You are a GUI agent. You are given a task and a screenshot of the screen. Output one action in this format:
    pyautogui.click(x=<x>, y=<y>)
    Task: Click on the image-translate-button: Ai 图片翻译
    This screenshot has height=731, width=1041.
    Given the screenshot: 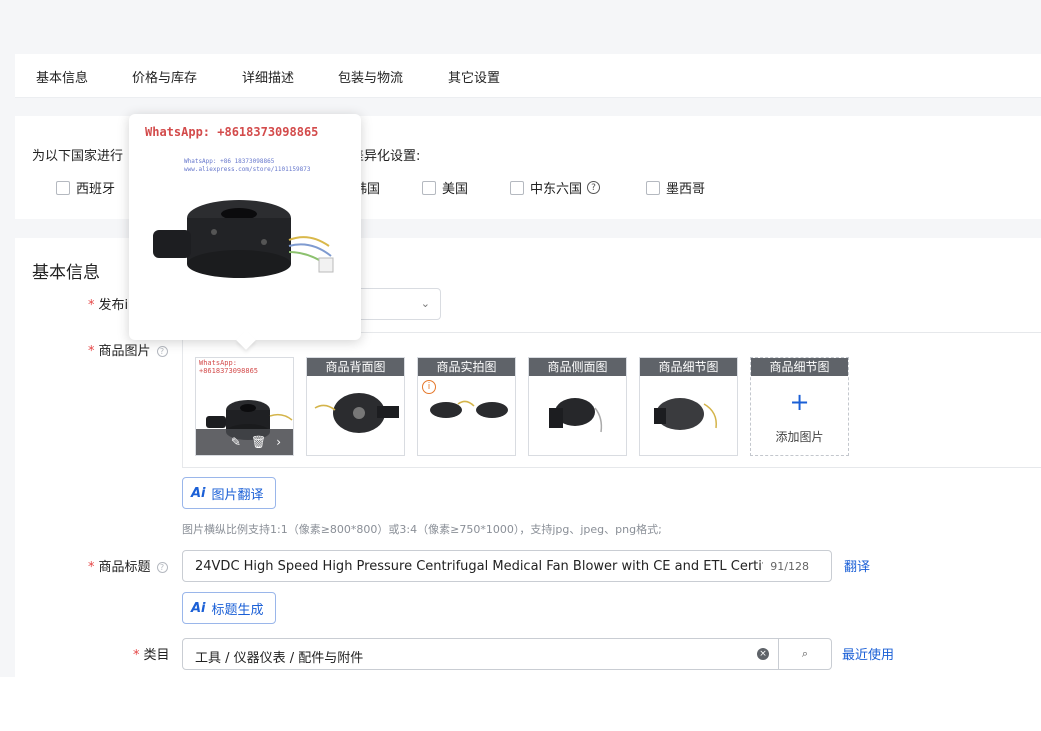 What is the action you would take?
    pyautogui.click(x=229, y=493)
    